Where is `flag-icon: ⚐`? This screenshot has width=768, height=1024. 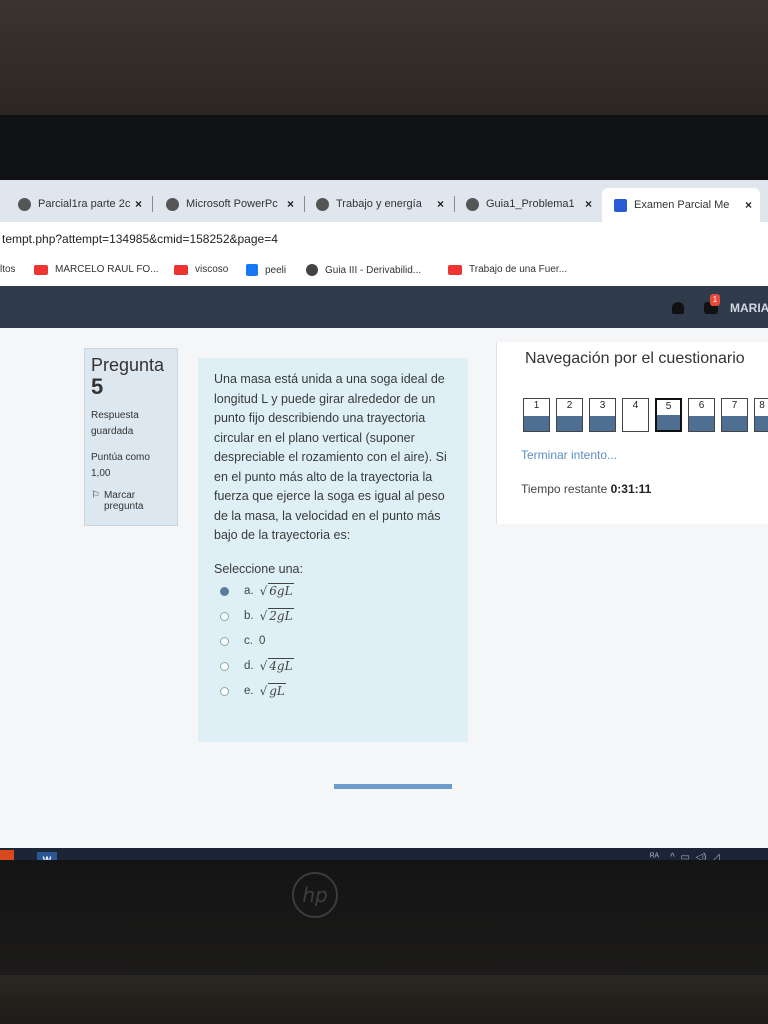
flag-icon: ⚐ is located at coordinates (95, 495).